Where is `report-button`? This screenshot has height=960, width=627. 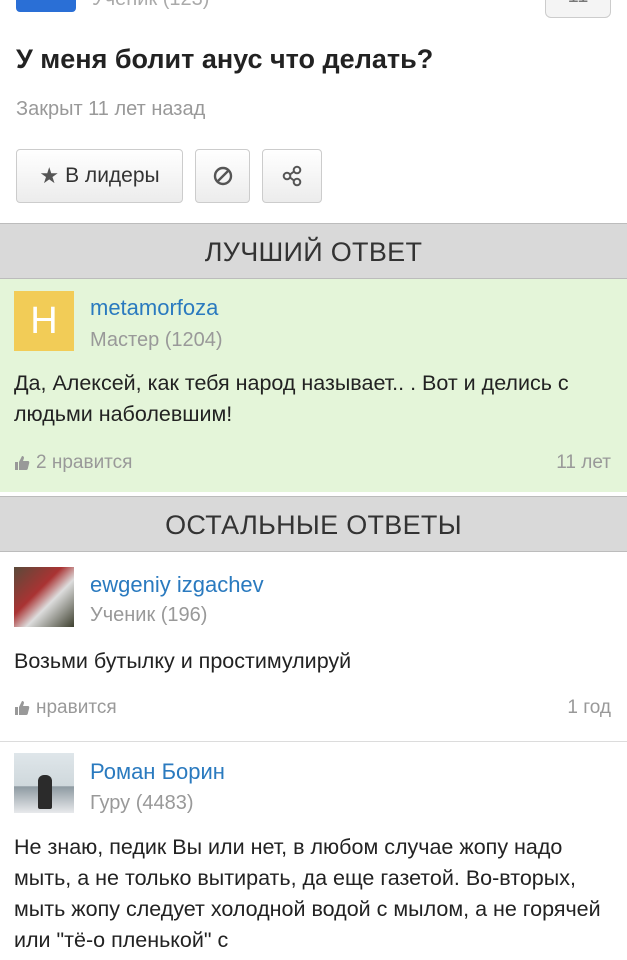
report-button is located at coordinates (222, 176).